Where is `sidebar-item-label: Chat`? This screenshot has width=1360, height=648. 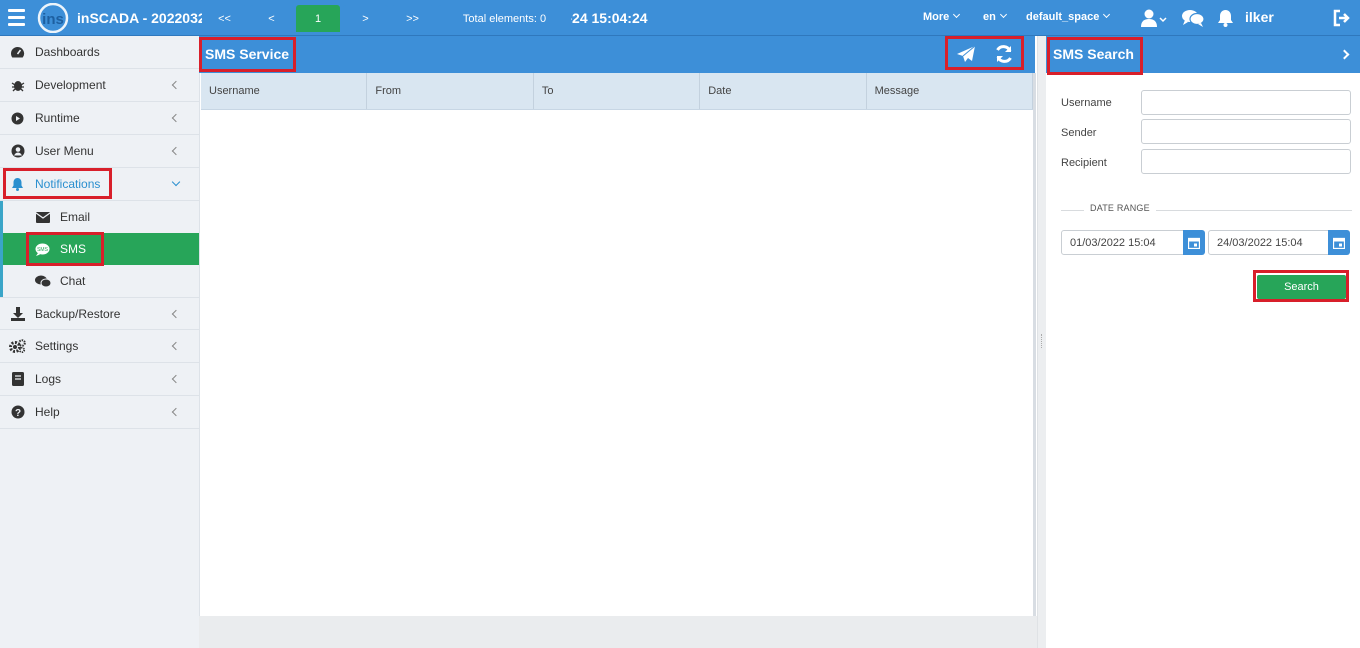 sidebar-item-label: Chat is located at coordinates (73, 281).